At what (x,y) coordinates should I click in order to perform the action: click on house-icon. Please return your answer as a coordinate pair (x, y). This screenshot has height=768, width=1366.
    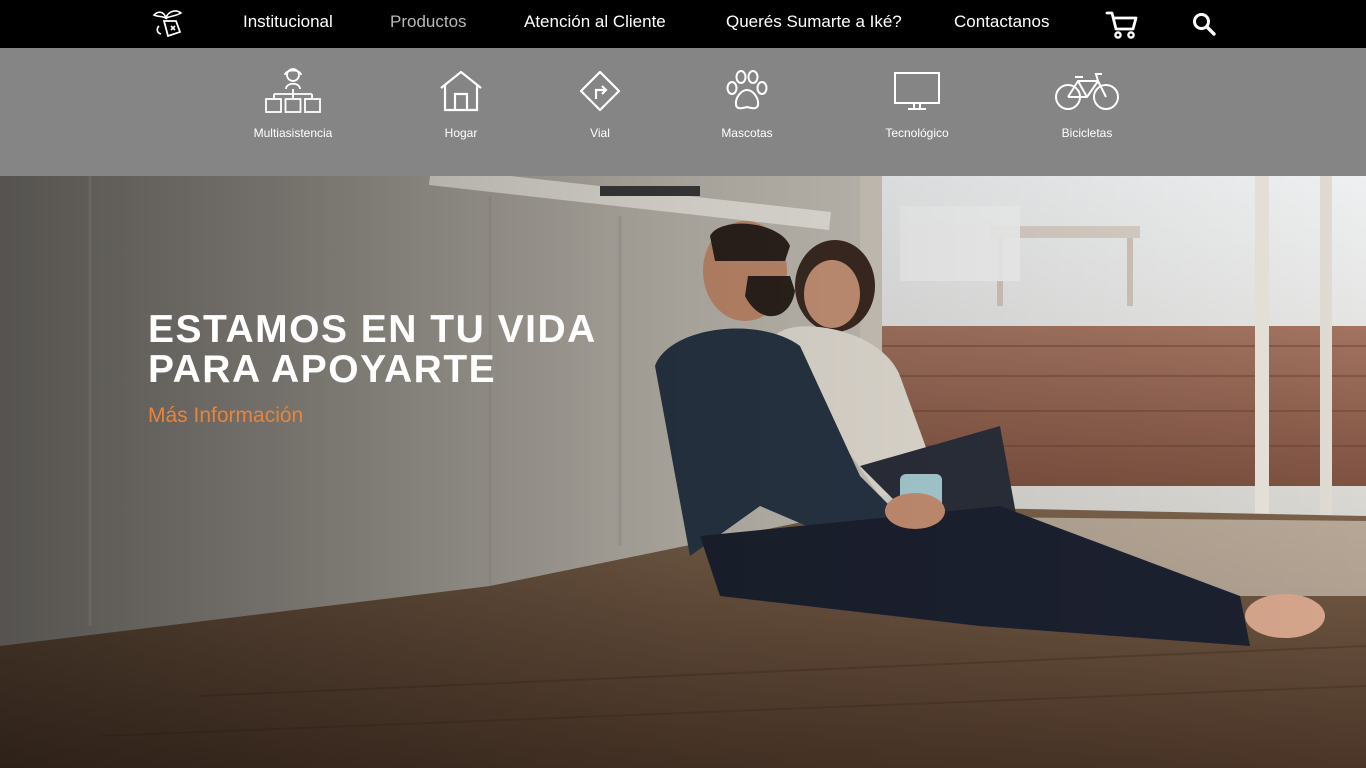
    Looking at the image, I should click on (461, 91).